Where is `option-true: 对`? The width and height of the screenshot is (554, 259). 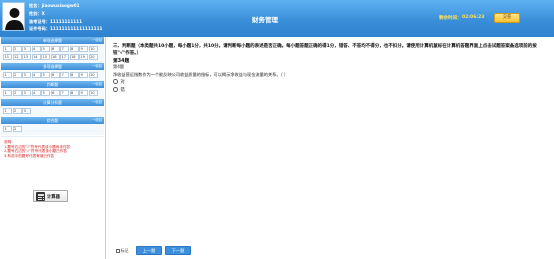
option-true: 对 is located at coordinates (119, 82).